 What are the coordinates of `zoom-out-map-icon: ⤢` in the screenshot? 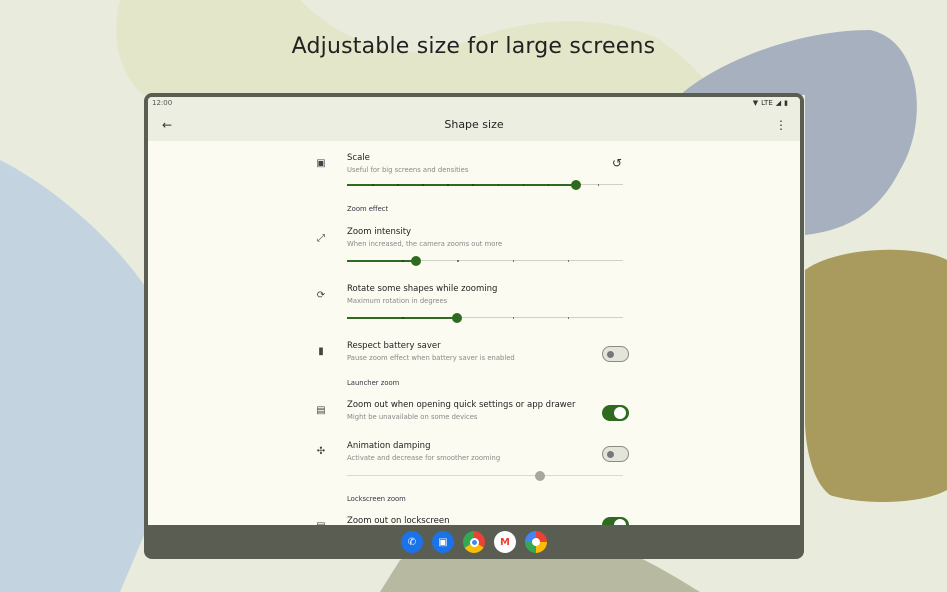 It's located at (321, 238).